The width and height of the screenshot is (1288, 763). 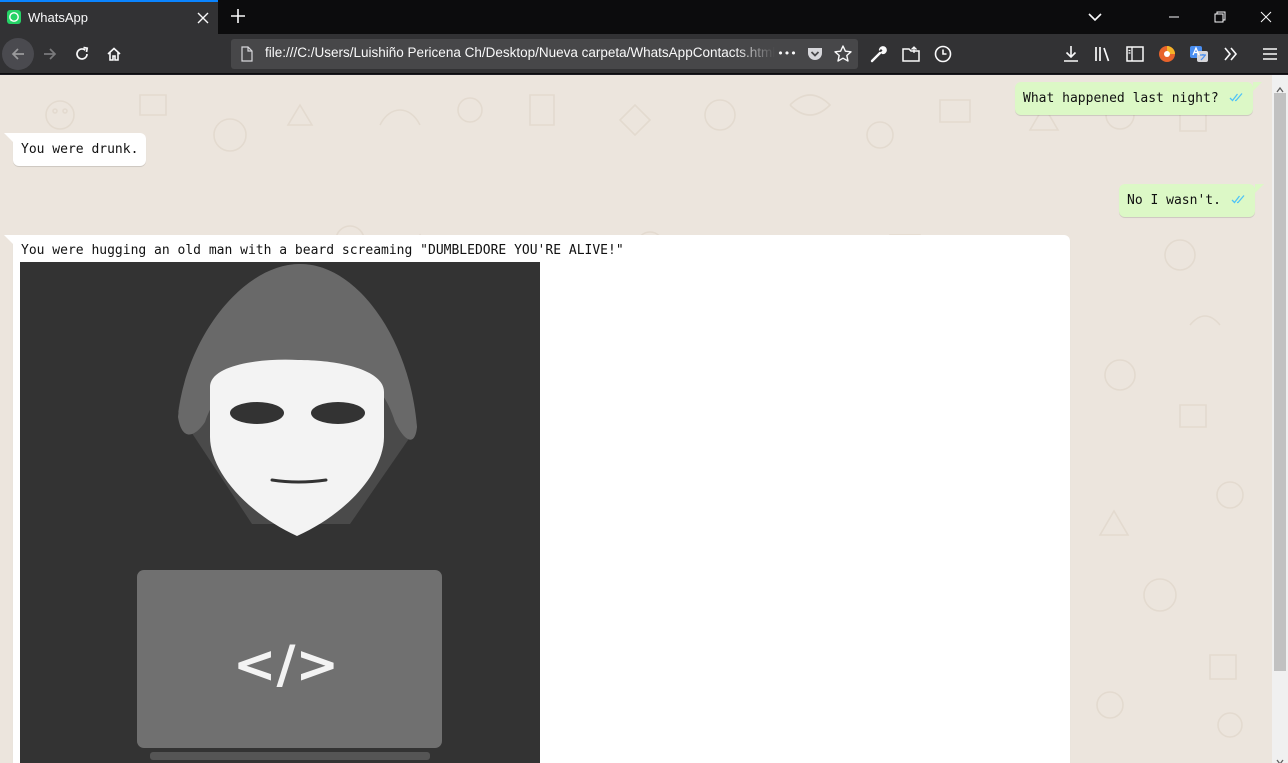 I want to click on history-clock-icon, so click(x=943, y=54).